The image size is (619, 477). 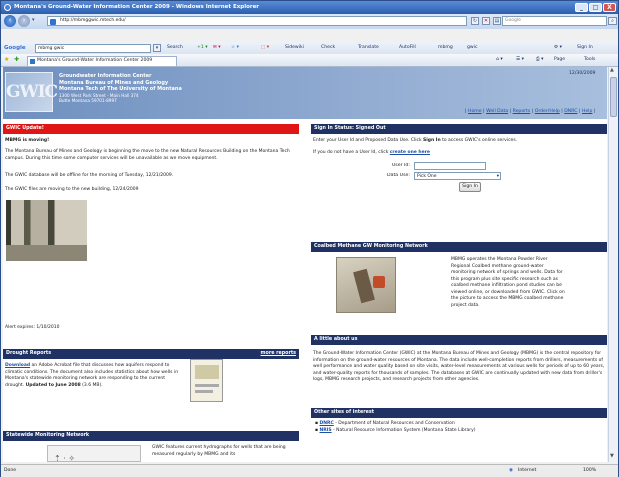 I want to click on google-search-dropdown-icon: ▾, so click(x=157, y=48).